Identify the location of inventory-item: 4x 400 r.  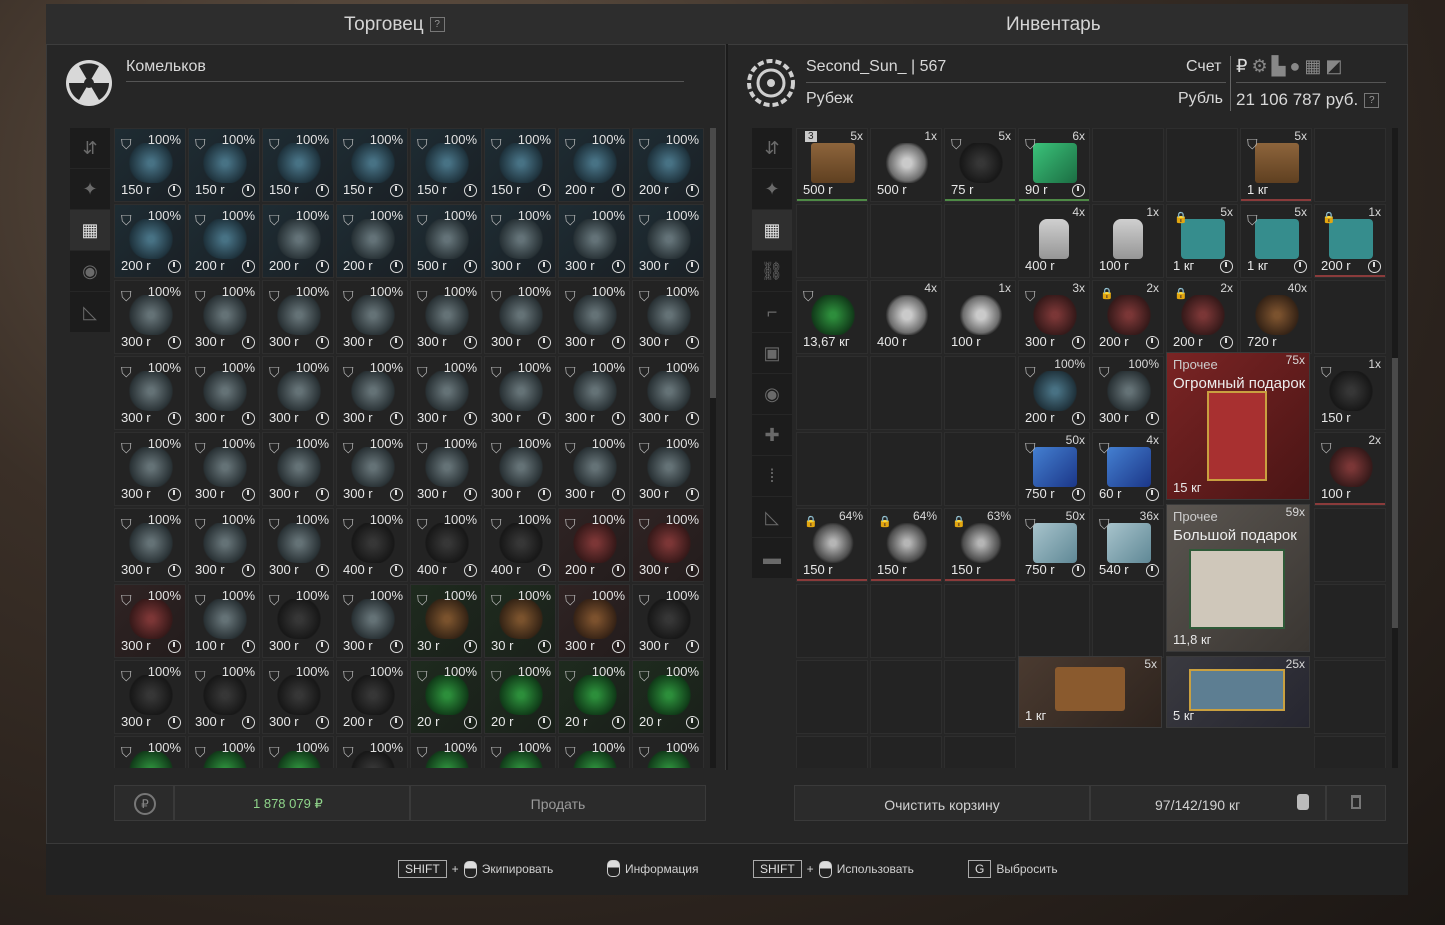
(906, 317).